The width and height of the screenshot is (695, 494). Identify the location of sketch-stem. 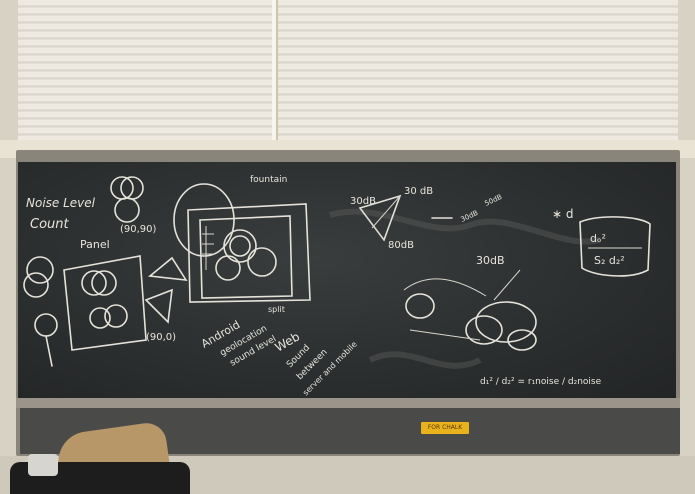
(49, 351).